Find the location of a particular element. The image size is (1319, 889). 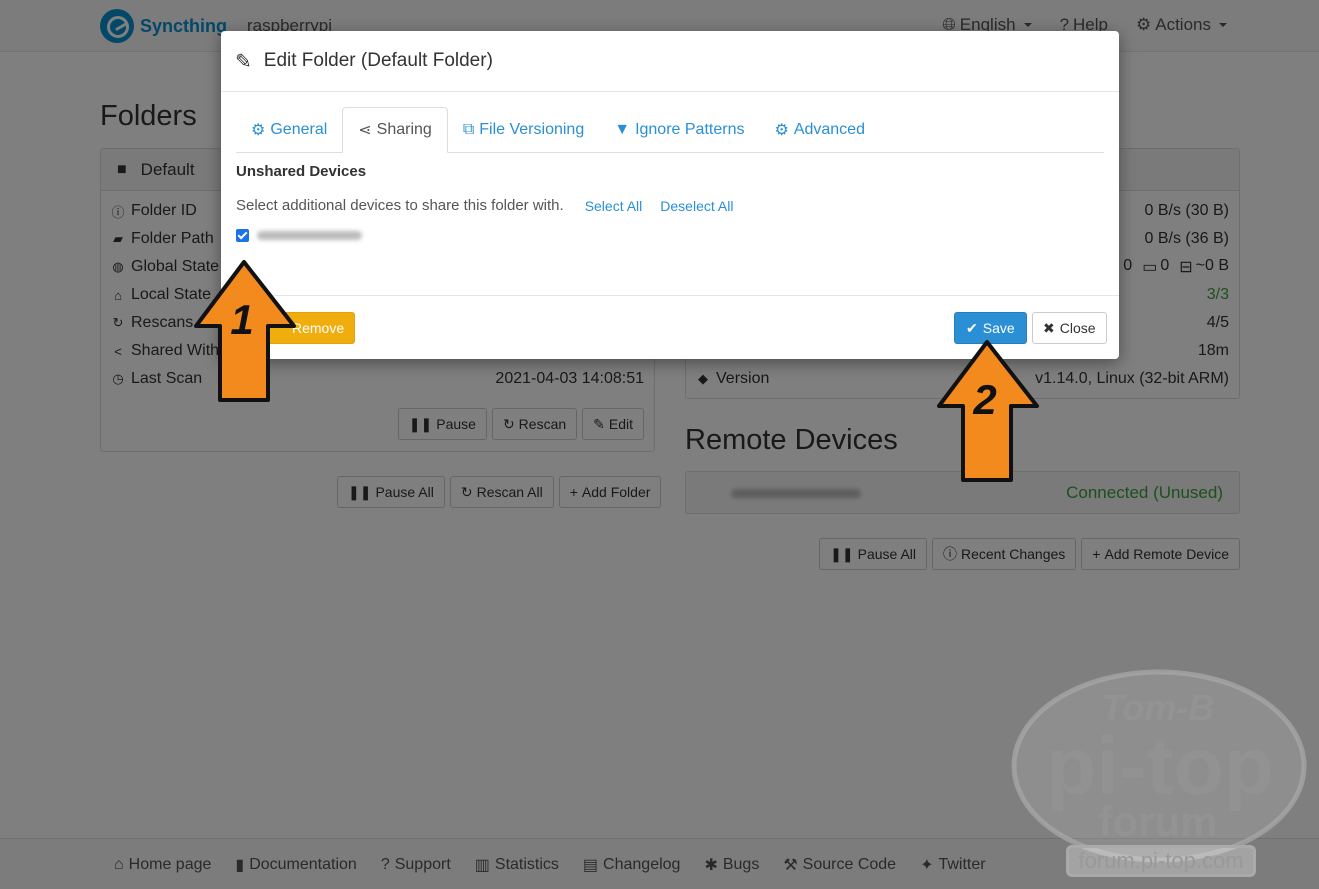

check-icon: ✔ is located at coordinates (972, 327).